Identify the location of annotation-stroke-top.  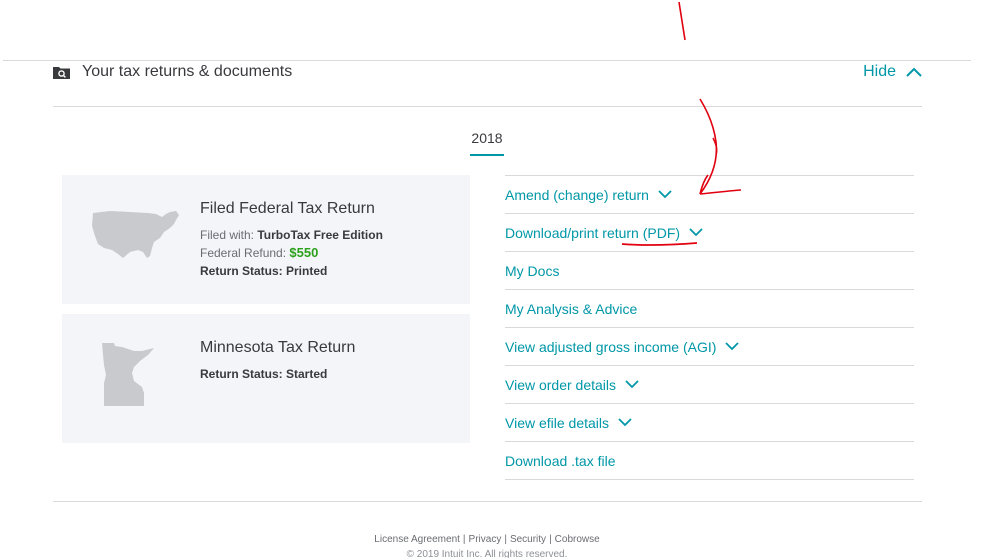
(682, 21).